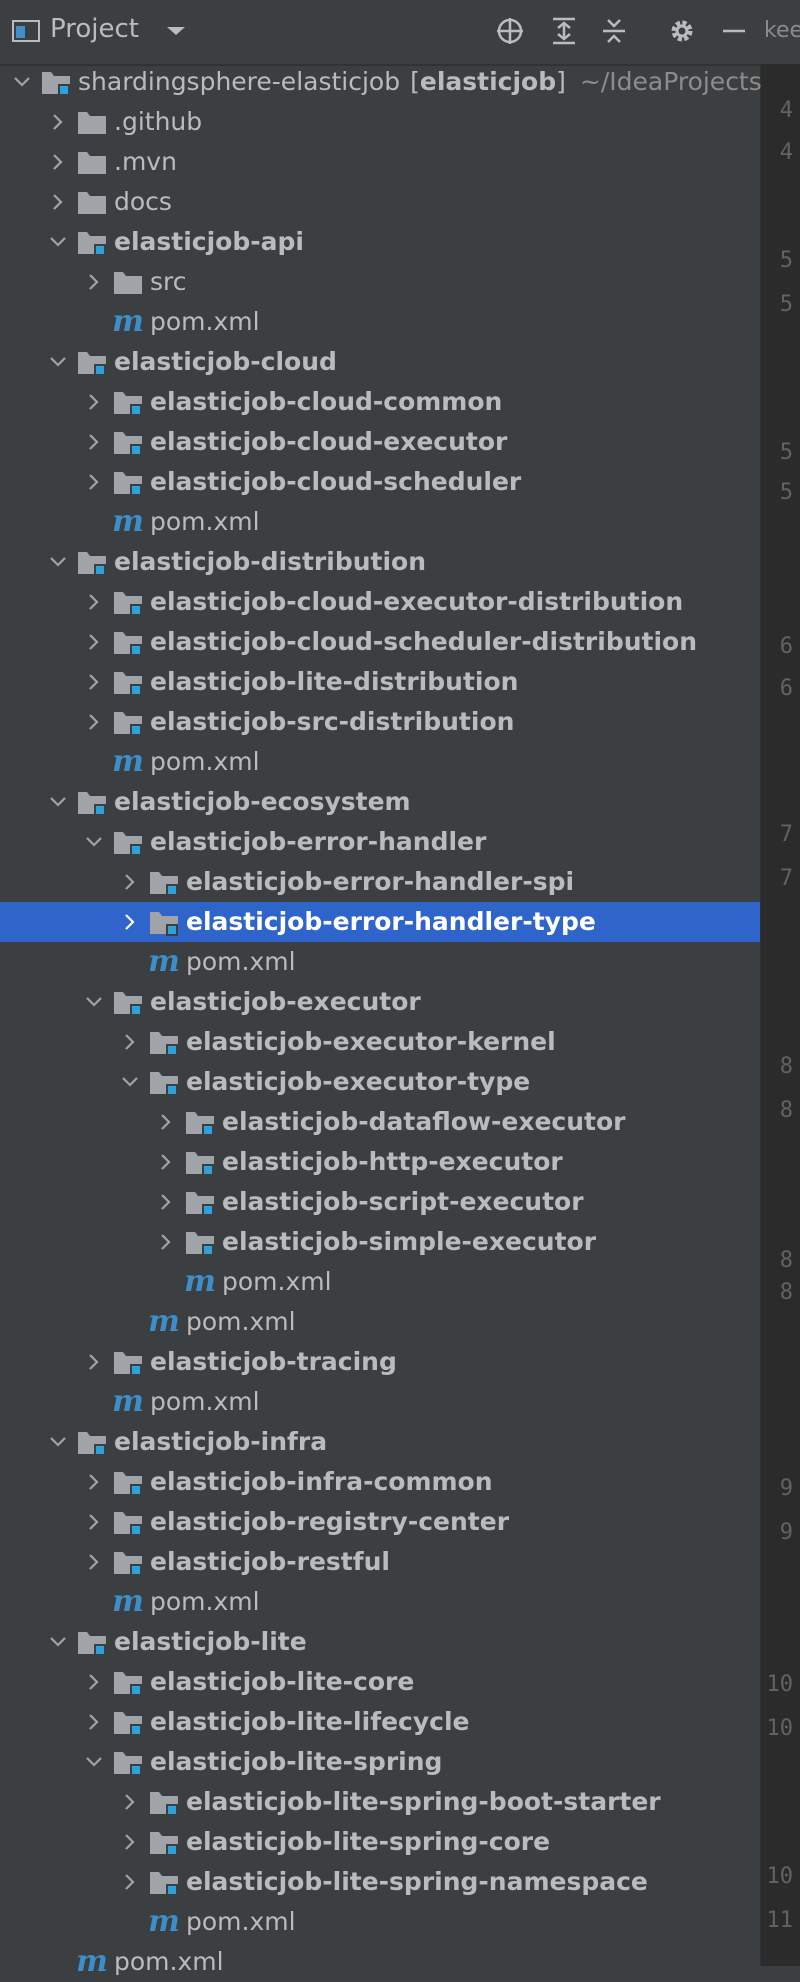  Describe the element at coordinates (380, 602) in the screenshot. I see `tree-node-row: elasticjob-cloud-executor-distribution` at that location.